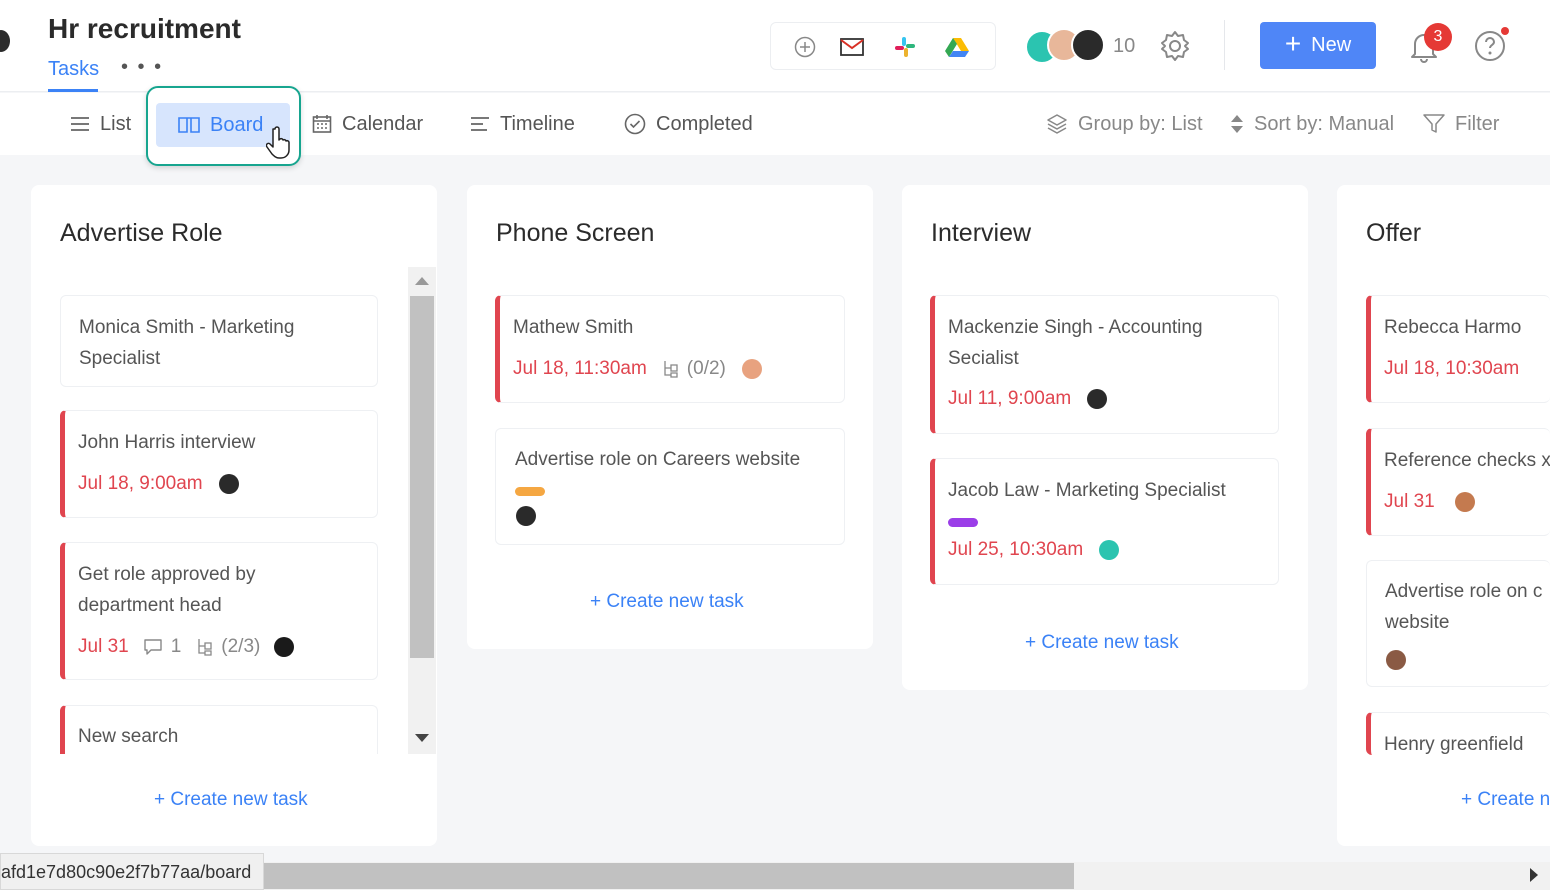 The image size is (1550, 890). I want to click on task-meta: Jul 18, 9:00am, so click(158, 484).